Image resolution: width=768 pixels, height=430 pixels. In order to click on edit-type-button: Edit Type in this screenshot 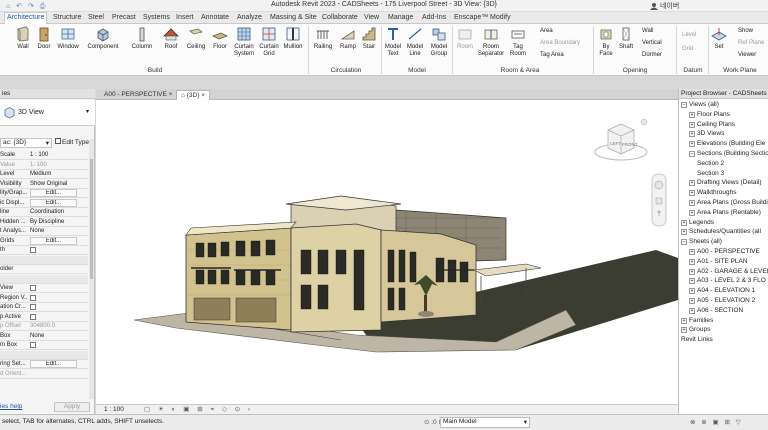, I will do `click(72, 142)`.